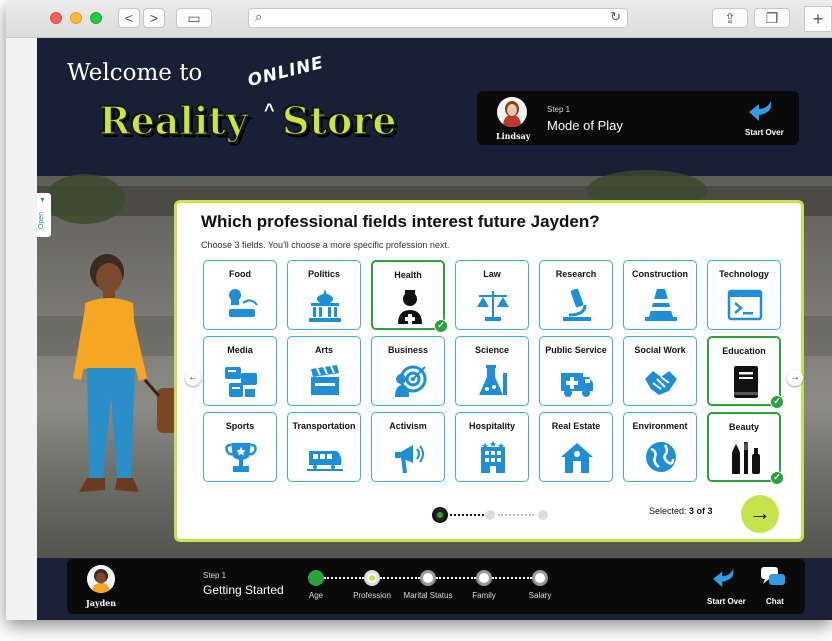 The image size is (832, 641). I want to click on step-node-family, so click(484, 578).